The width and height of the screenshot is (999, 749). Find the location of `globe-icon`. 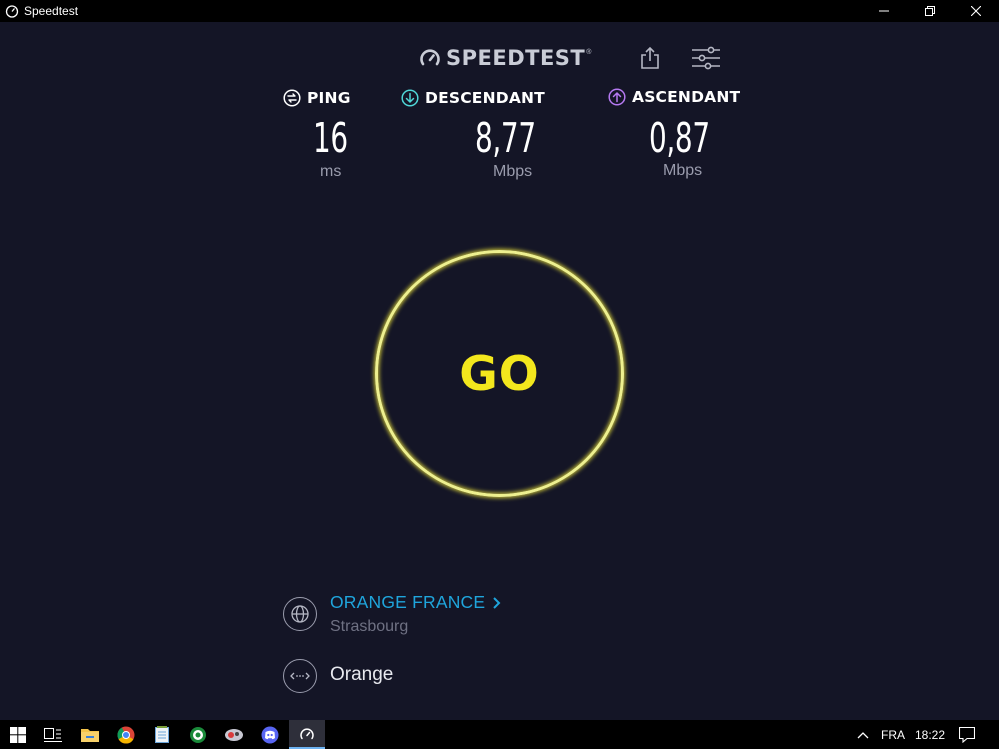

globe-icon is located at coordinates (300, 614).